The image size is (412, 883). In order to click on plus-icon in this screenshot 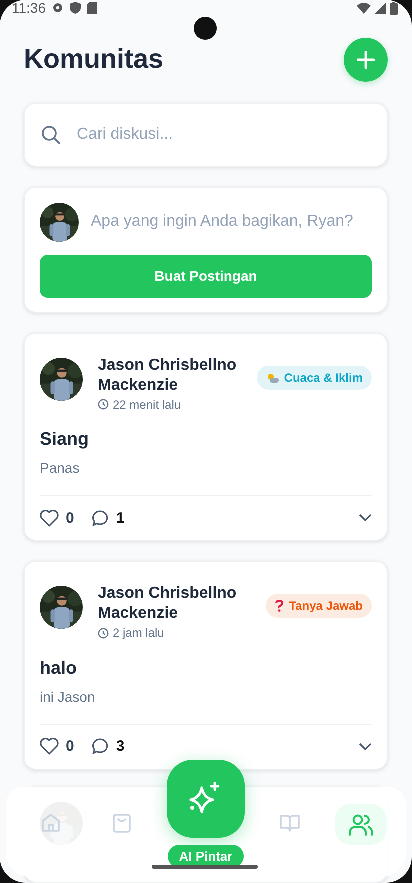, I will do `click(366, 59)`.